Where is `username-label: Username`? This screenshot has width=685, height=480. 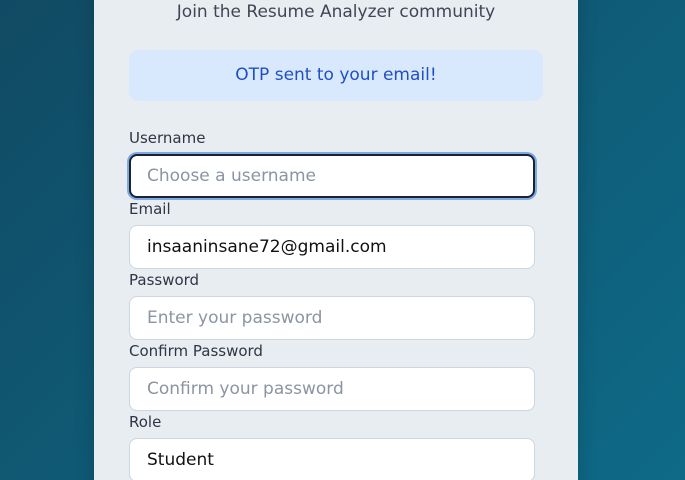 username-label: Username is located at coordinates (167, 138).